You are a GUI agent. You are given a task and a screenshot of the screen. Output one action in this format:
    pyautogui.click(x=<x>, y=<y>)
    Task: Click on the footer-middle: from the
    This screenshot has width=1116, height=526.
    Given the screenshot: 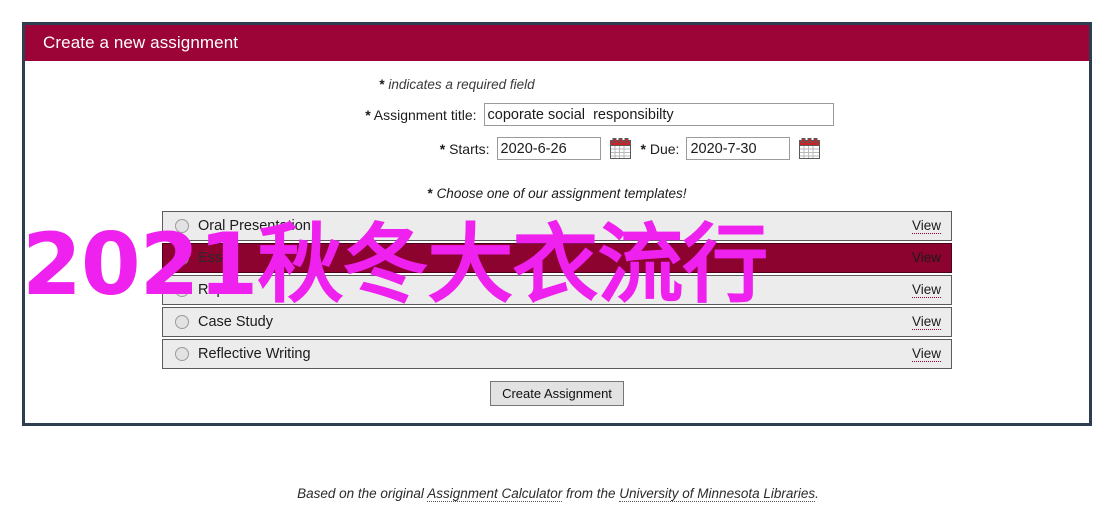 What is the action you would take?
    pyautogui.click(x=591, y=493)
    